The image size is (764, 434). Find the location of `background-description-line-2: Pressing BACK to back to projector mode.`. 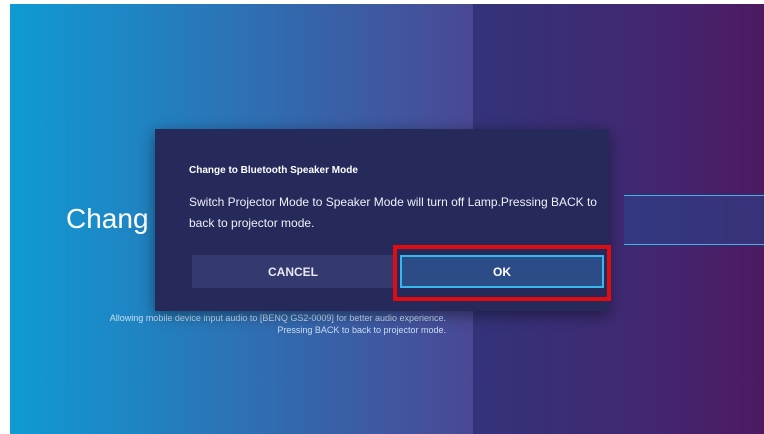

background-description-line-2: Pressing BACK to back to projector mode. is located at coordinates (361, 330).